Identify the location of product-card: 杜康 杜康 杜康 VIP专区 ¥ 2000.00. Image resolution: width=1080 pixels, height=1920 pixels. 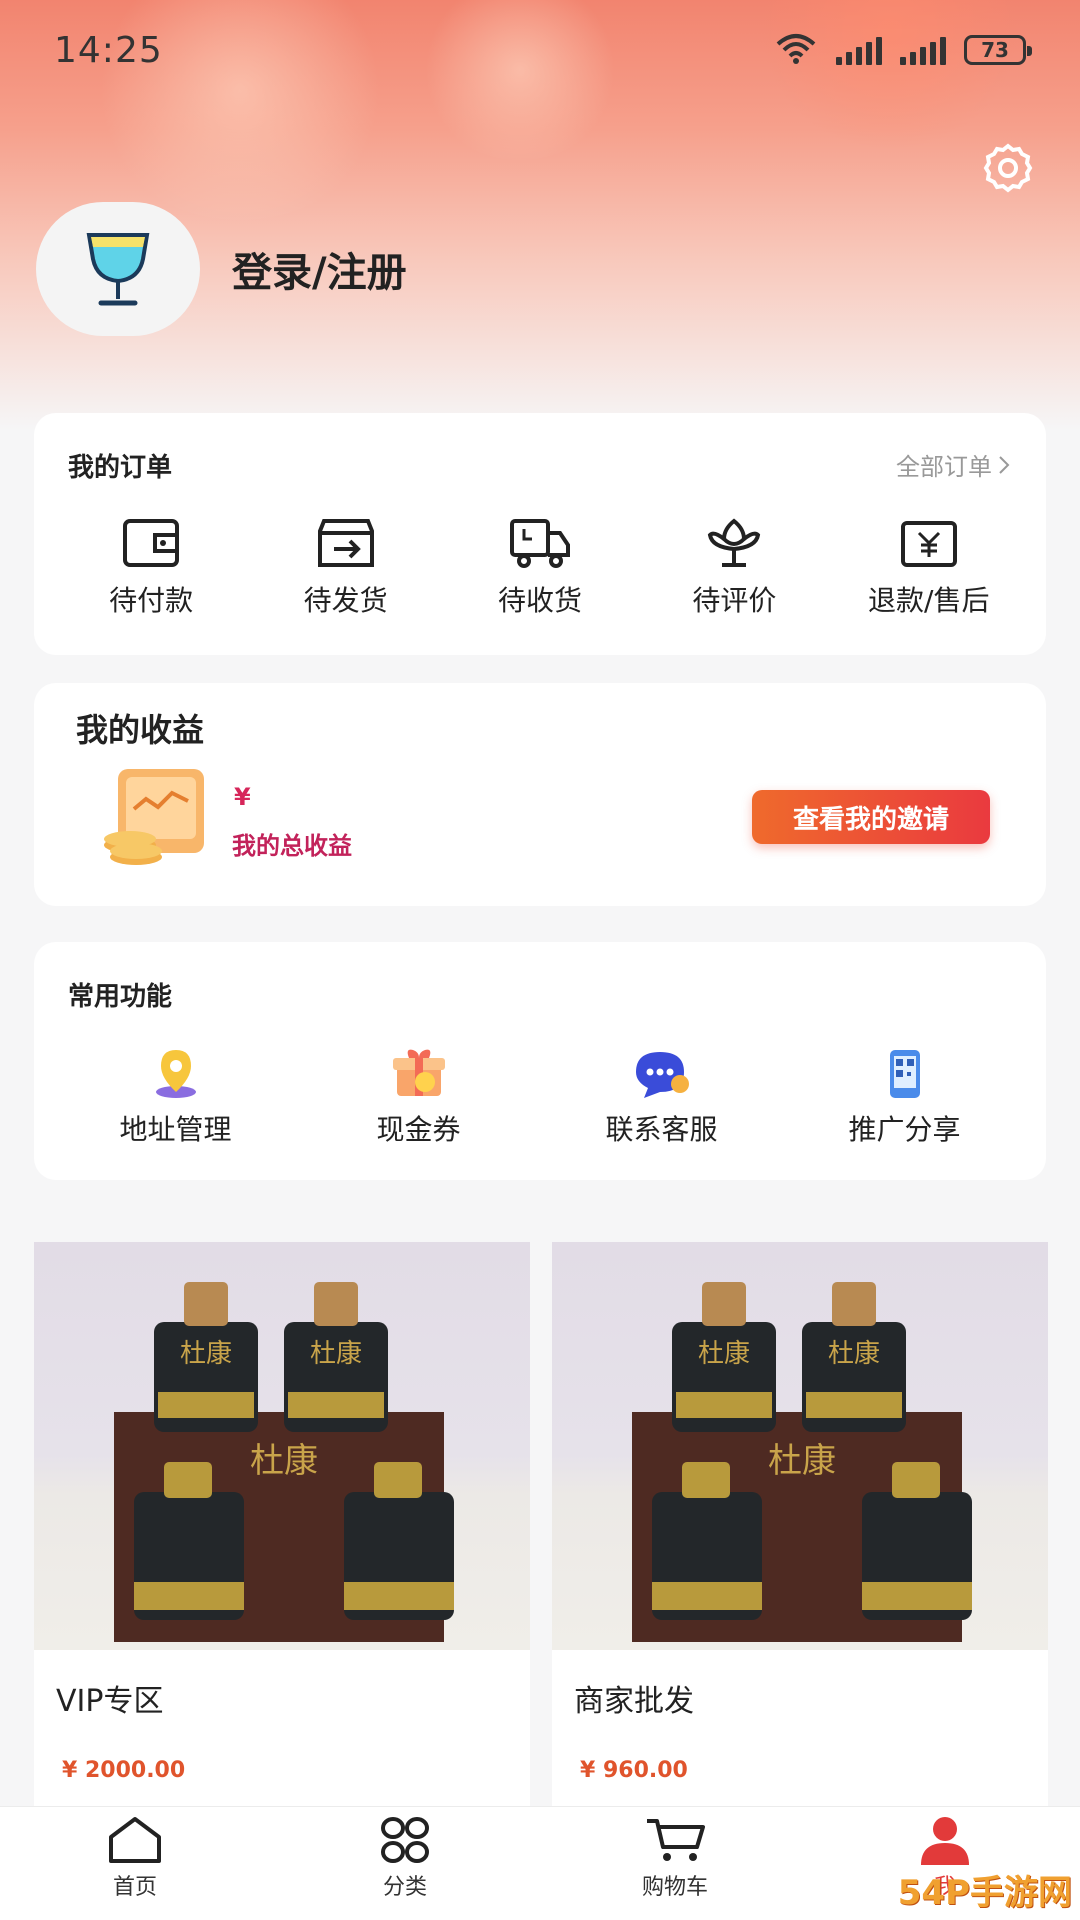
(282, 1524).